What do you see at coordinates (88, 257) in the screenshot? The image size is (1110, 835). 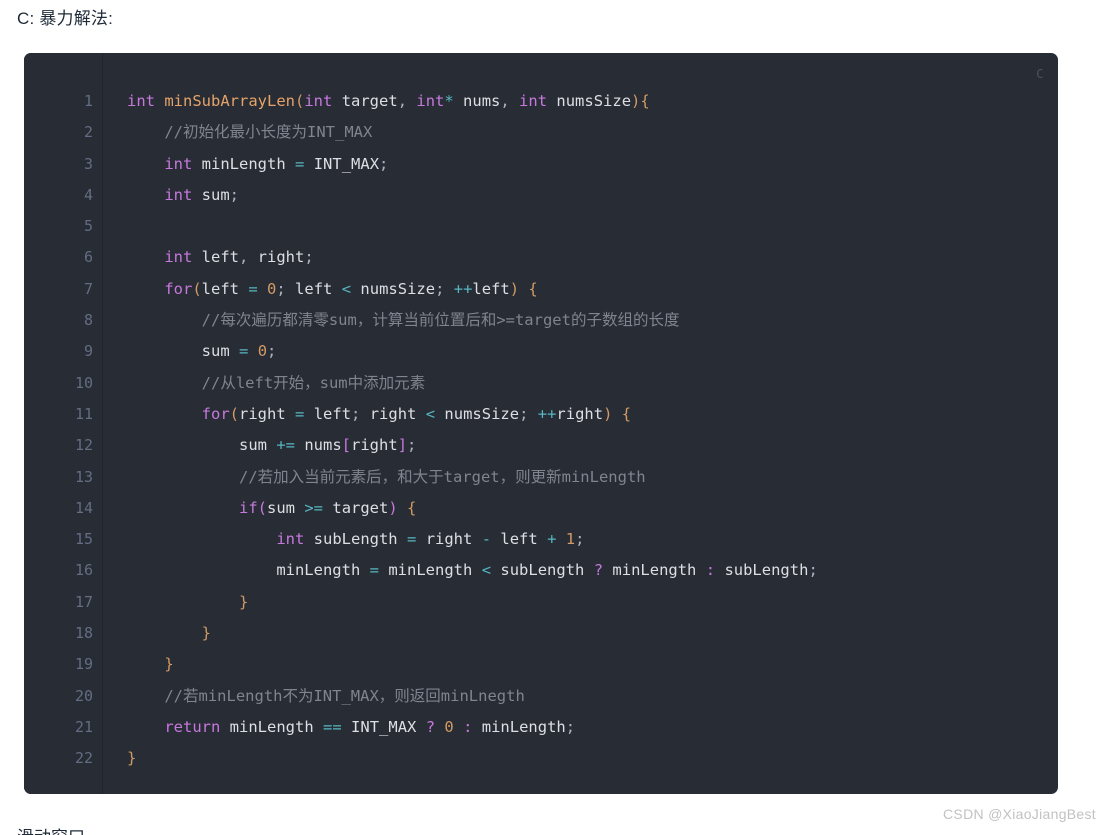 I see `line-number: 6` at bounding box center [88, 257].